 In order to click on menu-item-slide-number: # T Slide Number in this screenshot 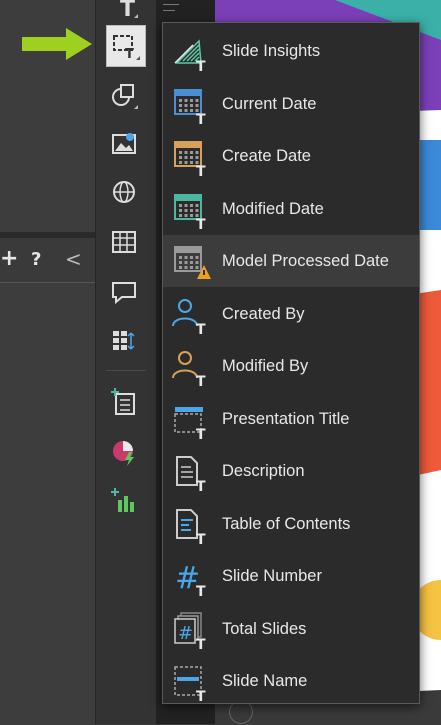, I will do `click(291, 576)`.